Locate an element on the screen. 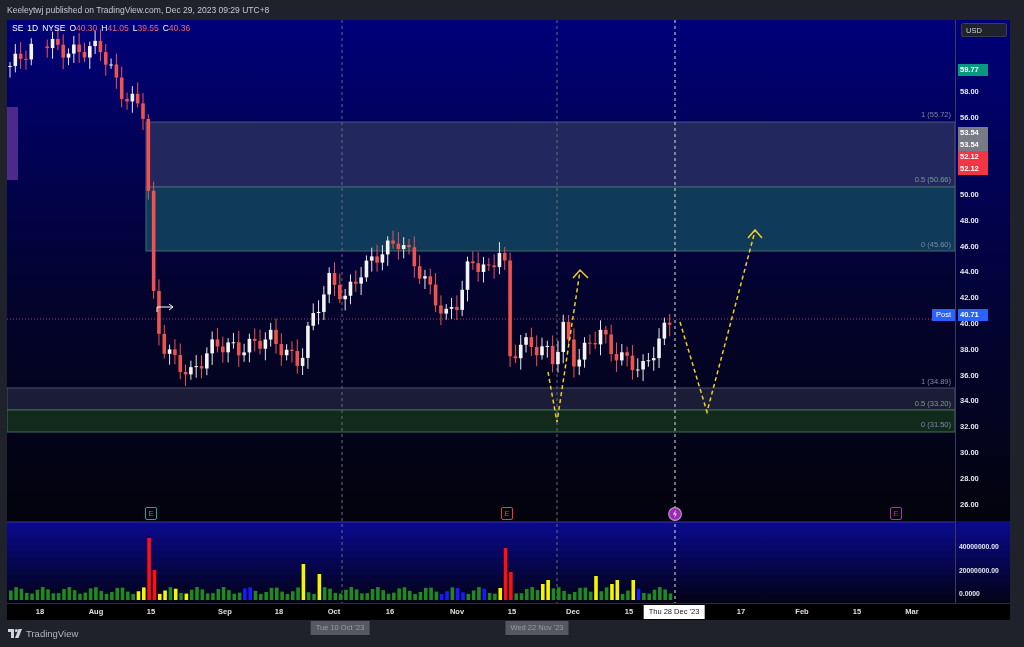 This screenshot has height=647, width=1024. ohlc-reading: L39.55 is located at coordinates (145, 28).